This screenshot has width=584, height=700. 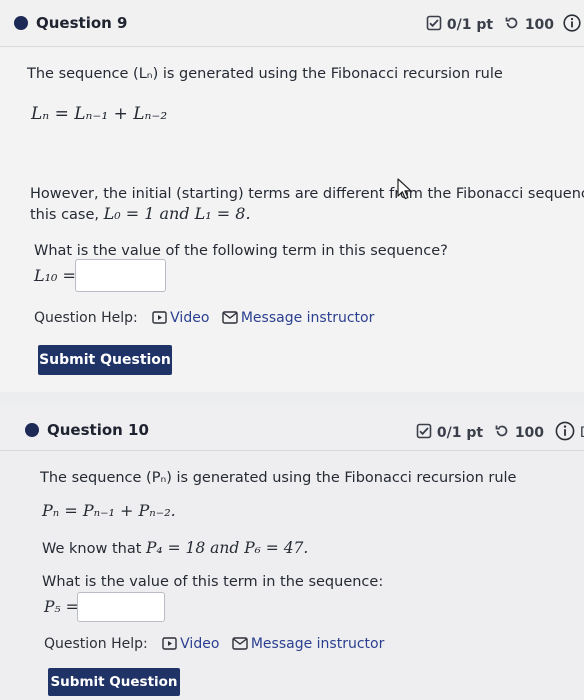 What do you see at coordinates (98, 430) in the screenshot?
I see `question-title: Question 10` at bounding box center [98, 430].